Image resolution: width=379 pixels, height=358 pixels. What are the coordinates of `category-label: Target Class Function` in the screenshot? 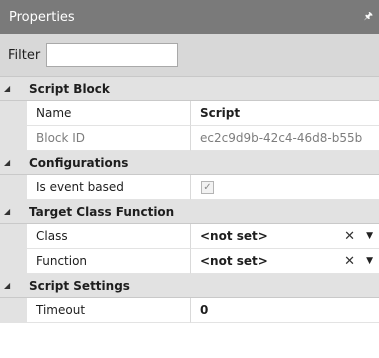 It's located at (102, 211).